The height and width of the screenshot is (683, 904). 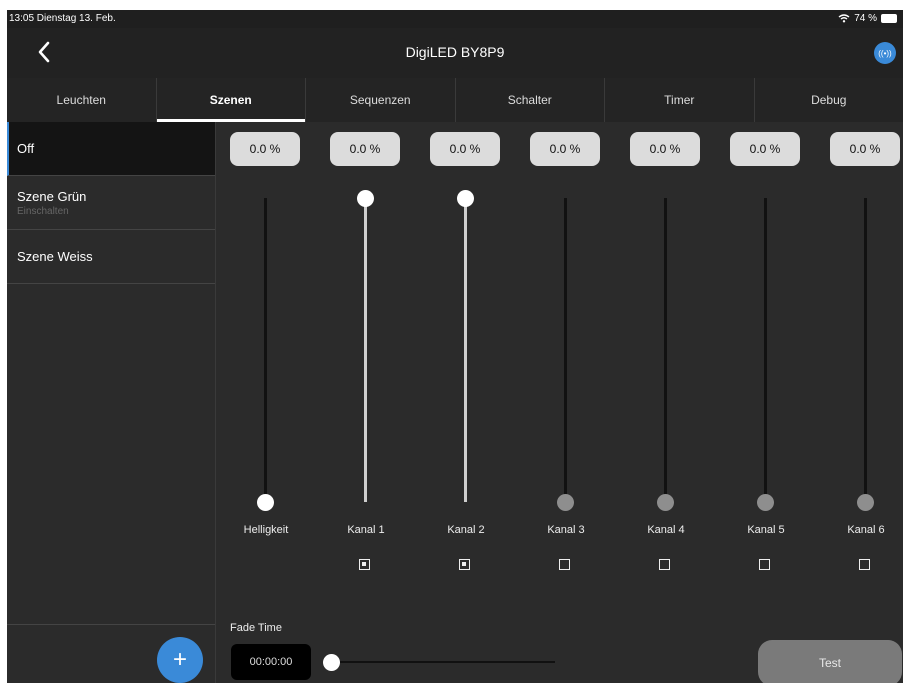 What do you see at coordinates (82, 100) in the screenshot?
I see `tab-leuchten: Leuchten` at bounding box center [82, 100].